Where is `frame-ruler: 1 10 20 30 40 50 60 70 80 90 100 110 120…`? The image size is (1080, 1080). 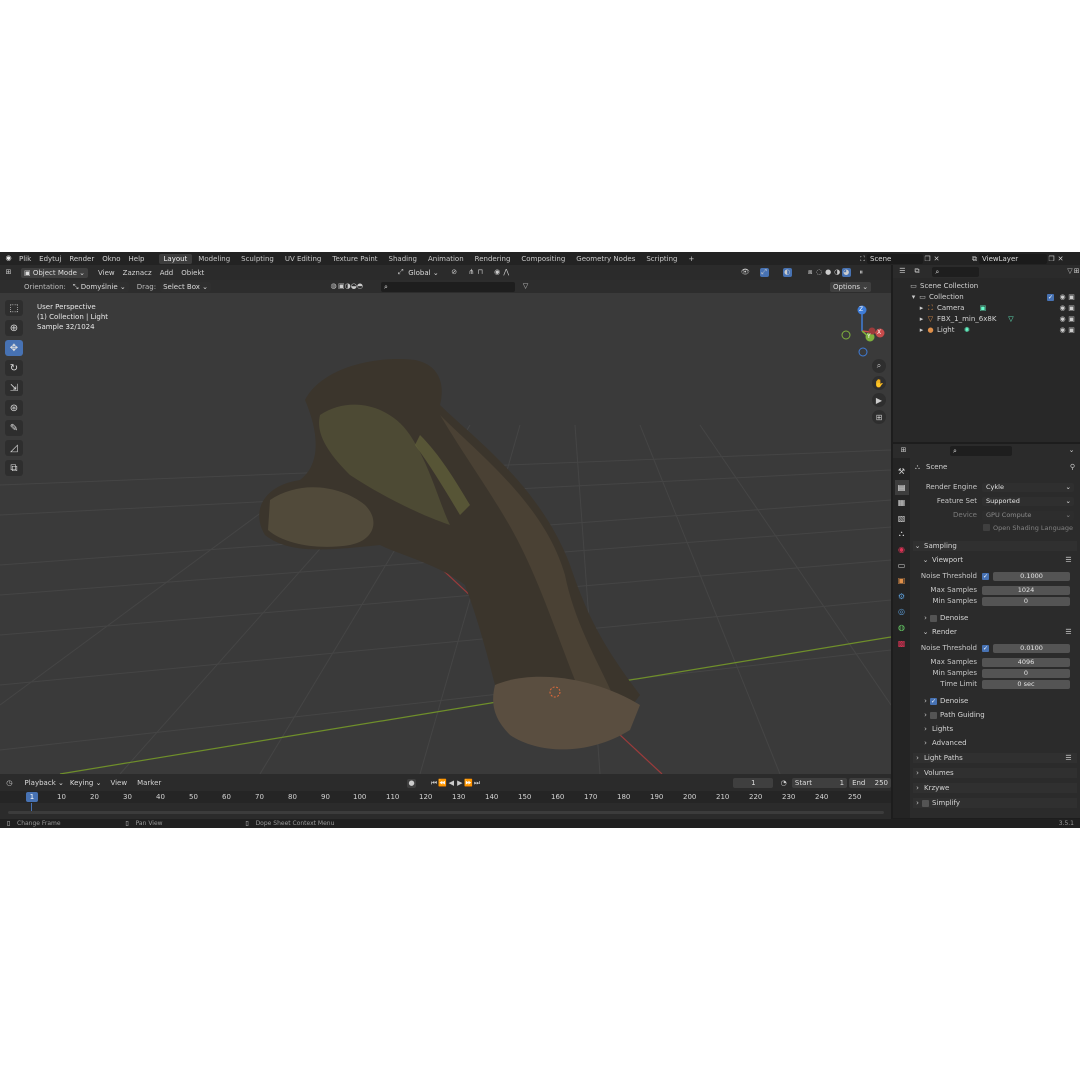
frame-ruler: 1 10 20 30 40 50 60 70 80 90 100 110 120… is located at coordinates (445, 797).